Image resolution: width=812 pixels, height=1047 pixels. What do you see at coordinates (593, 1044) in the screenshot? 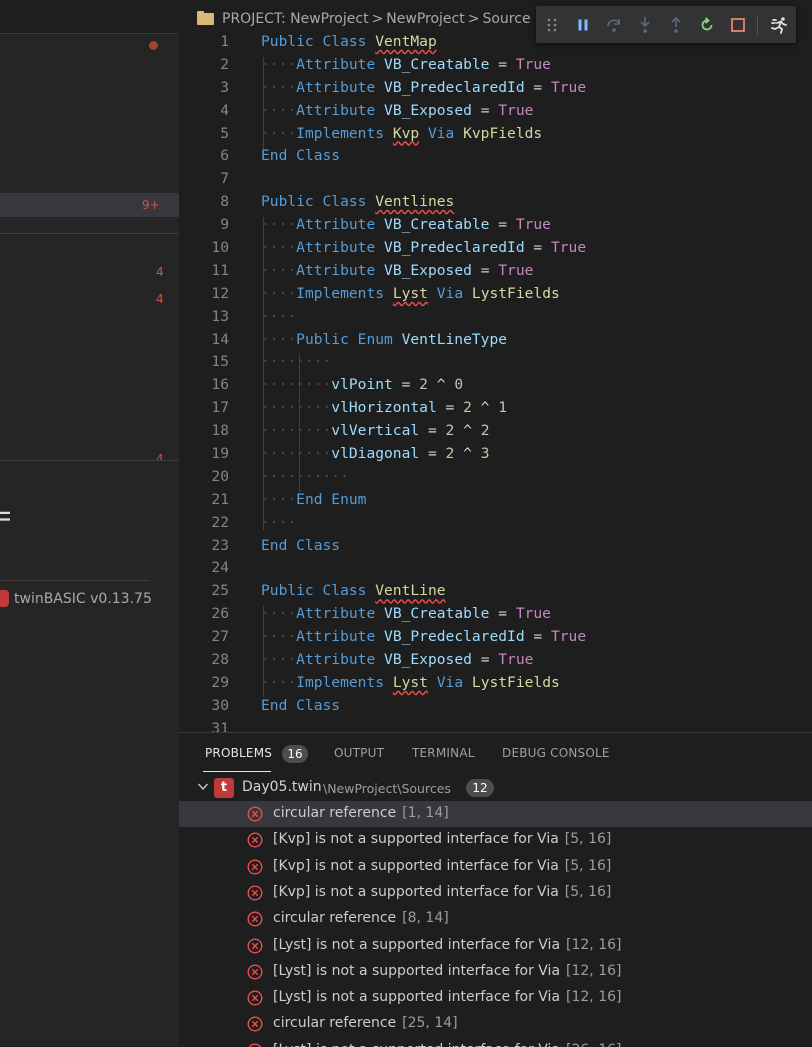
I see `problem-location: [26, 16]` at bounding box center [593, 1044].